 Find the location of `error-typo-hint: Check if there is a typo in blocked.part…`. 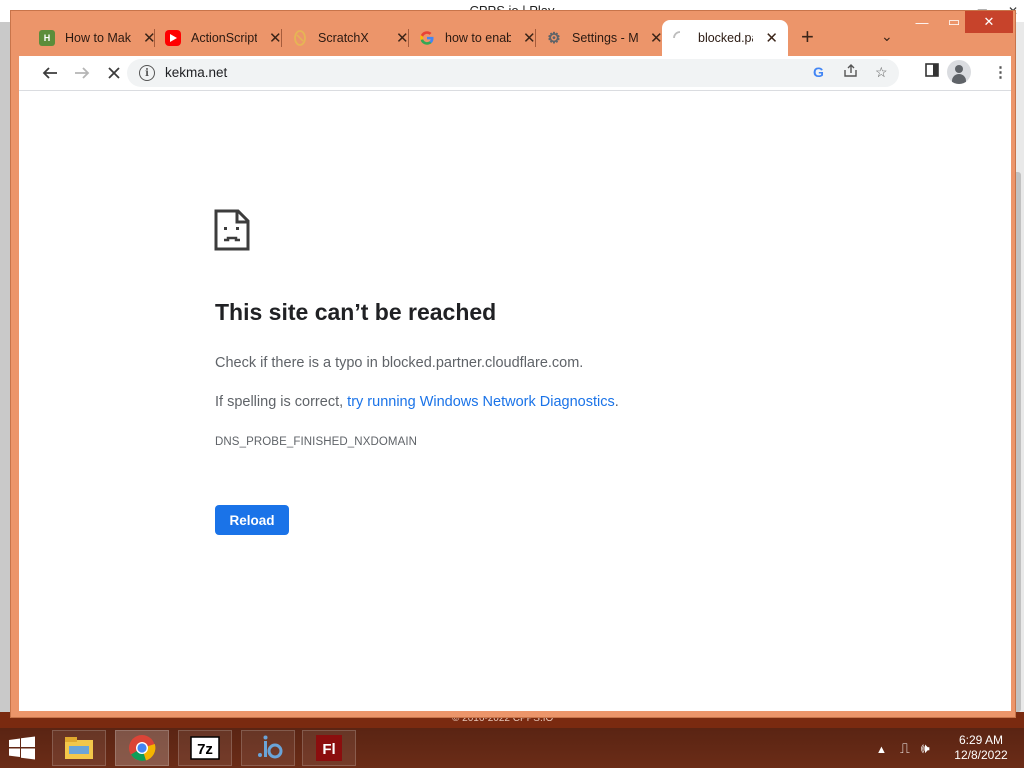

error-typo-hint: Check if there is a typo in blocked.part… is located at coordinates (399, 363).